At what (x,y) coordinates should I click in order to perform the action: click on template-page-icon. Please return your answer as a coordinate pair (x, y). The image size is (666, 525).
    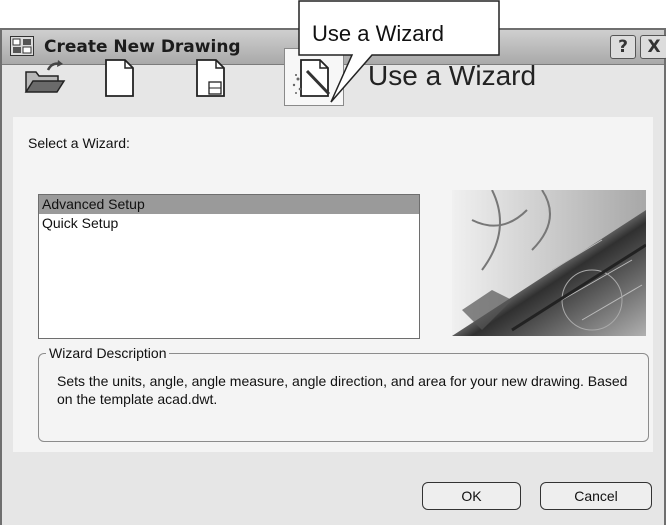
    Looking at the image, I should click on (210, 78).